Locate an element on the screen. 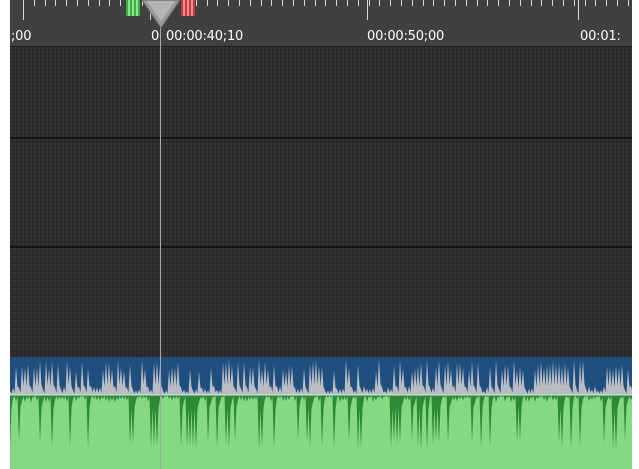 This screenshot has height=469, width=639. playhead-handle is located at coordinates (161, 15).